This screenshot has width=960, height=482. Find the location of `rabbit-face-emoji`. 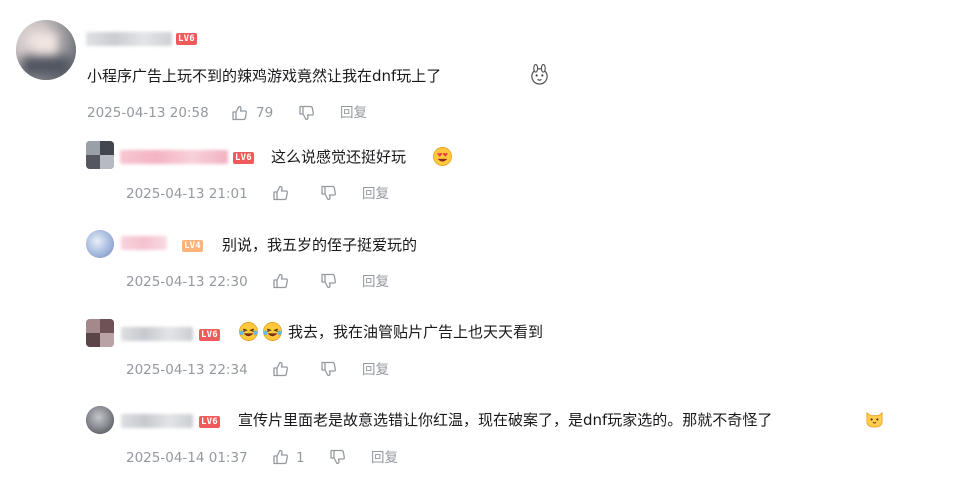

rabbit-face-emoji is located at coordinates (539, 74).